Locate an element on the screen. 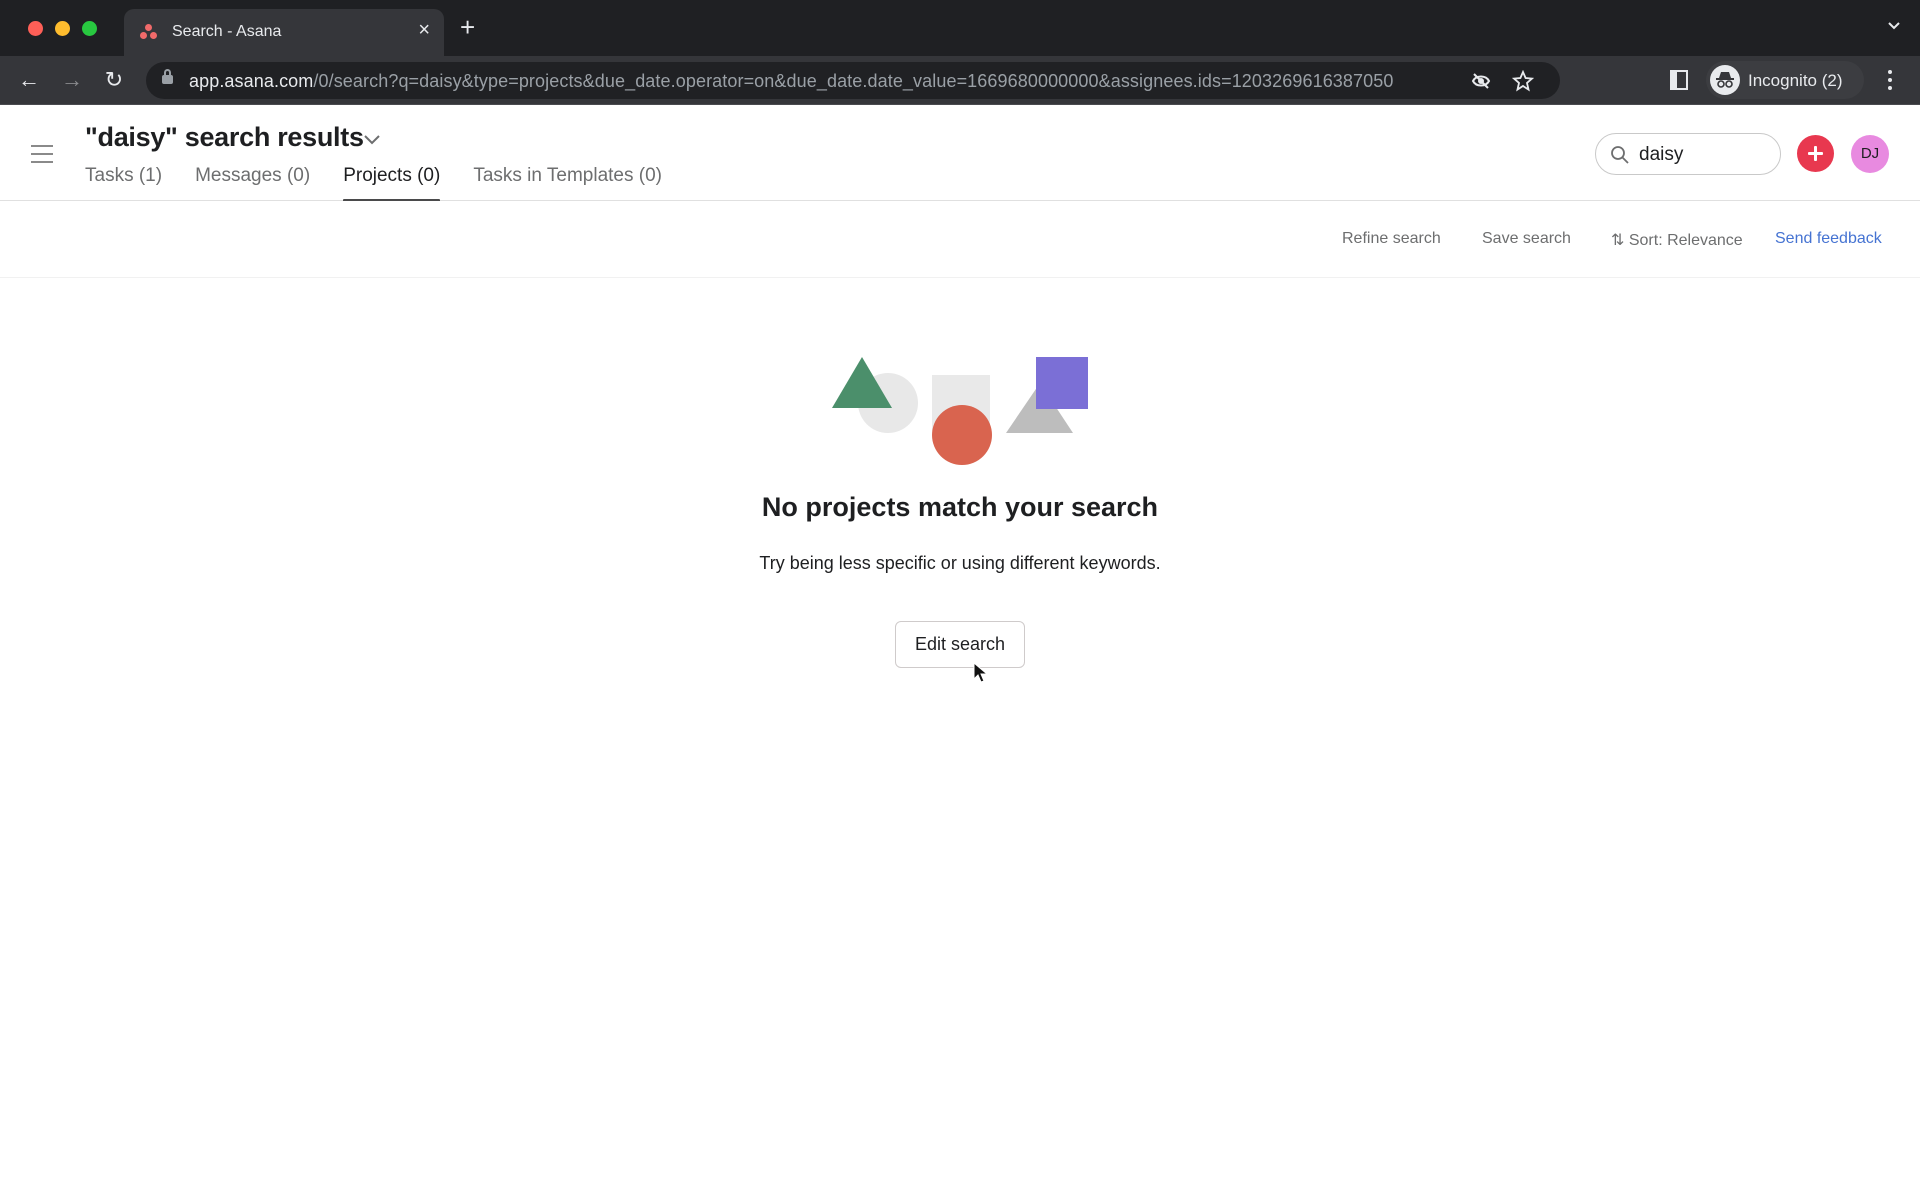 The height and width of the screenshot is (1200, 1920). incognito-icon is located at coordinates (1725, 80).